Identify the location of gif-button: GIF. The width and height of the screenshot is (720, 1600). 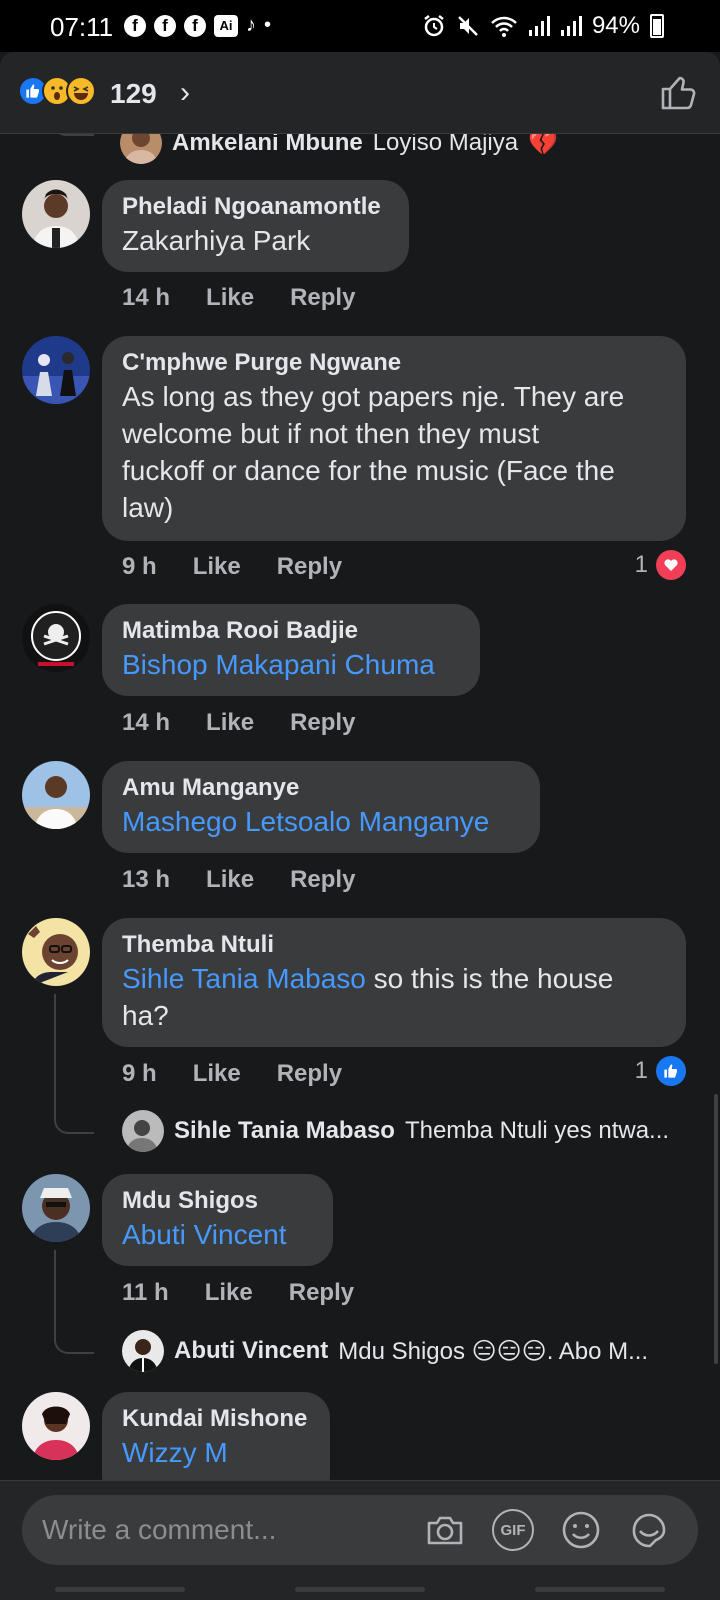
(513, 1530).